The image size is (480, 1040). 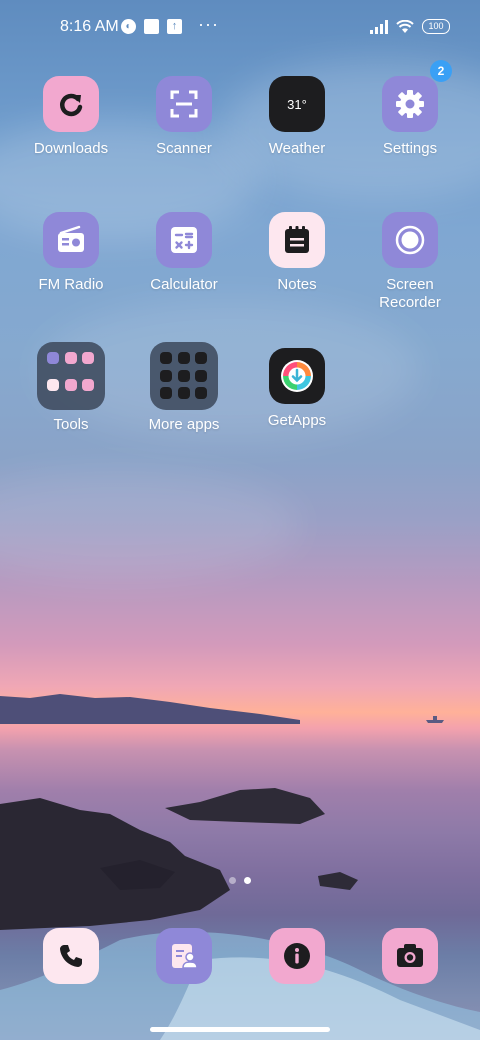 I want to click on home-indicator, so click(x=240, y=1029).